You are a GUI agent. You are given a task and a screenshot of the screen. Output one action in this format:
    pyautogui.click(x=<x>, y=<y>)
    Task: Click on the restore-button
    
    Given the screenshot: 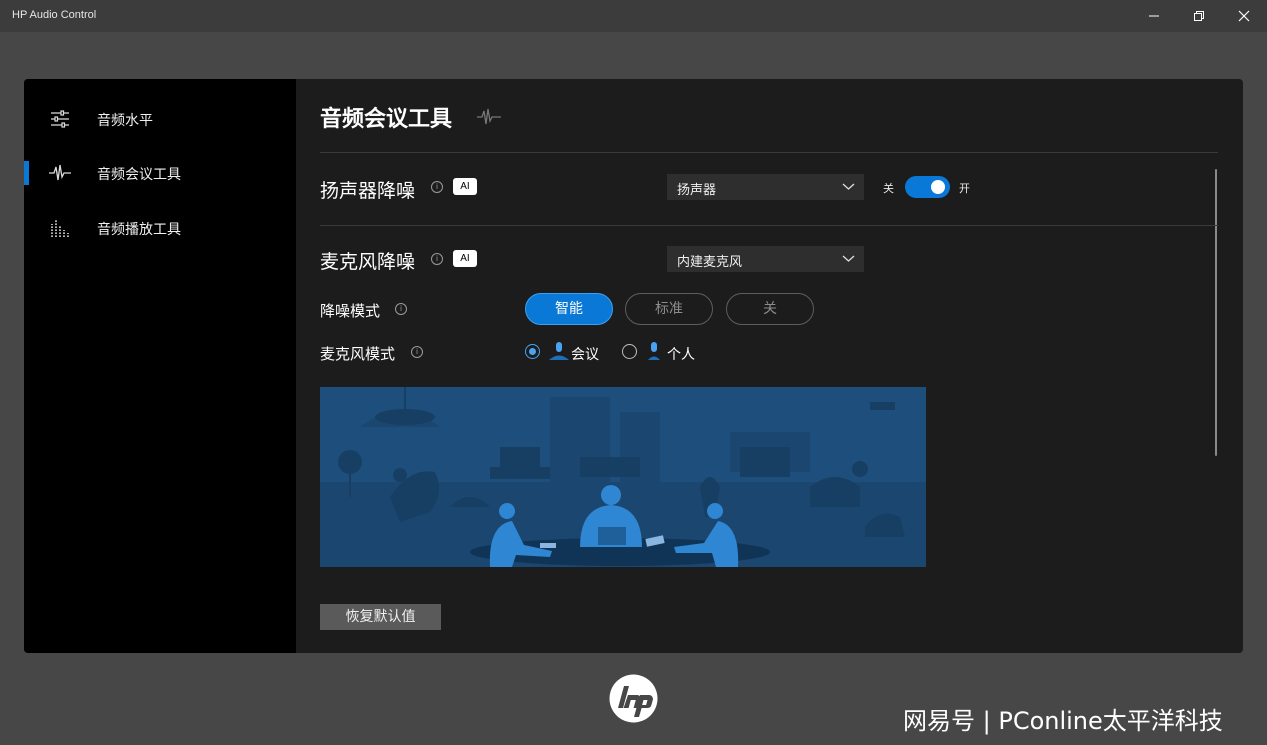 What is the action you would take?
    pyautogui.click(x=1199, y=16)
    